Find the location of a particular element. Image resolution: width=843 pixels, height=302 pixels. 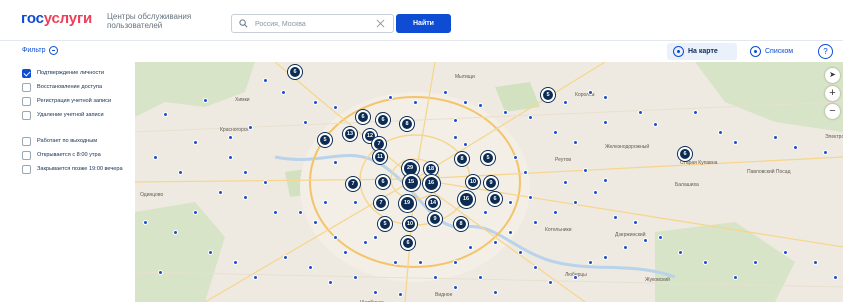

zoom-out-button: − is located at coordinates (832, 111).